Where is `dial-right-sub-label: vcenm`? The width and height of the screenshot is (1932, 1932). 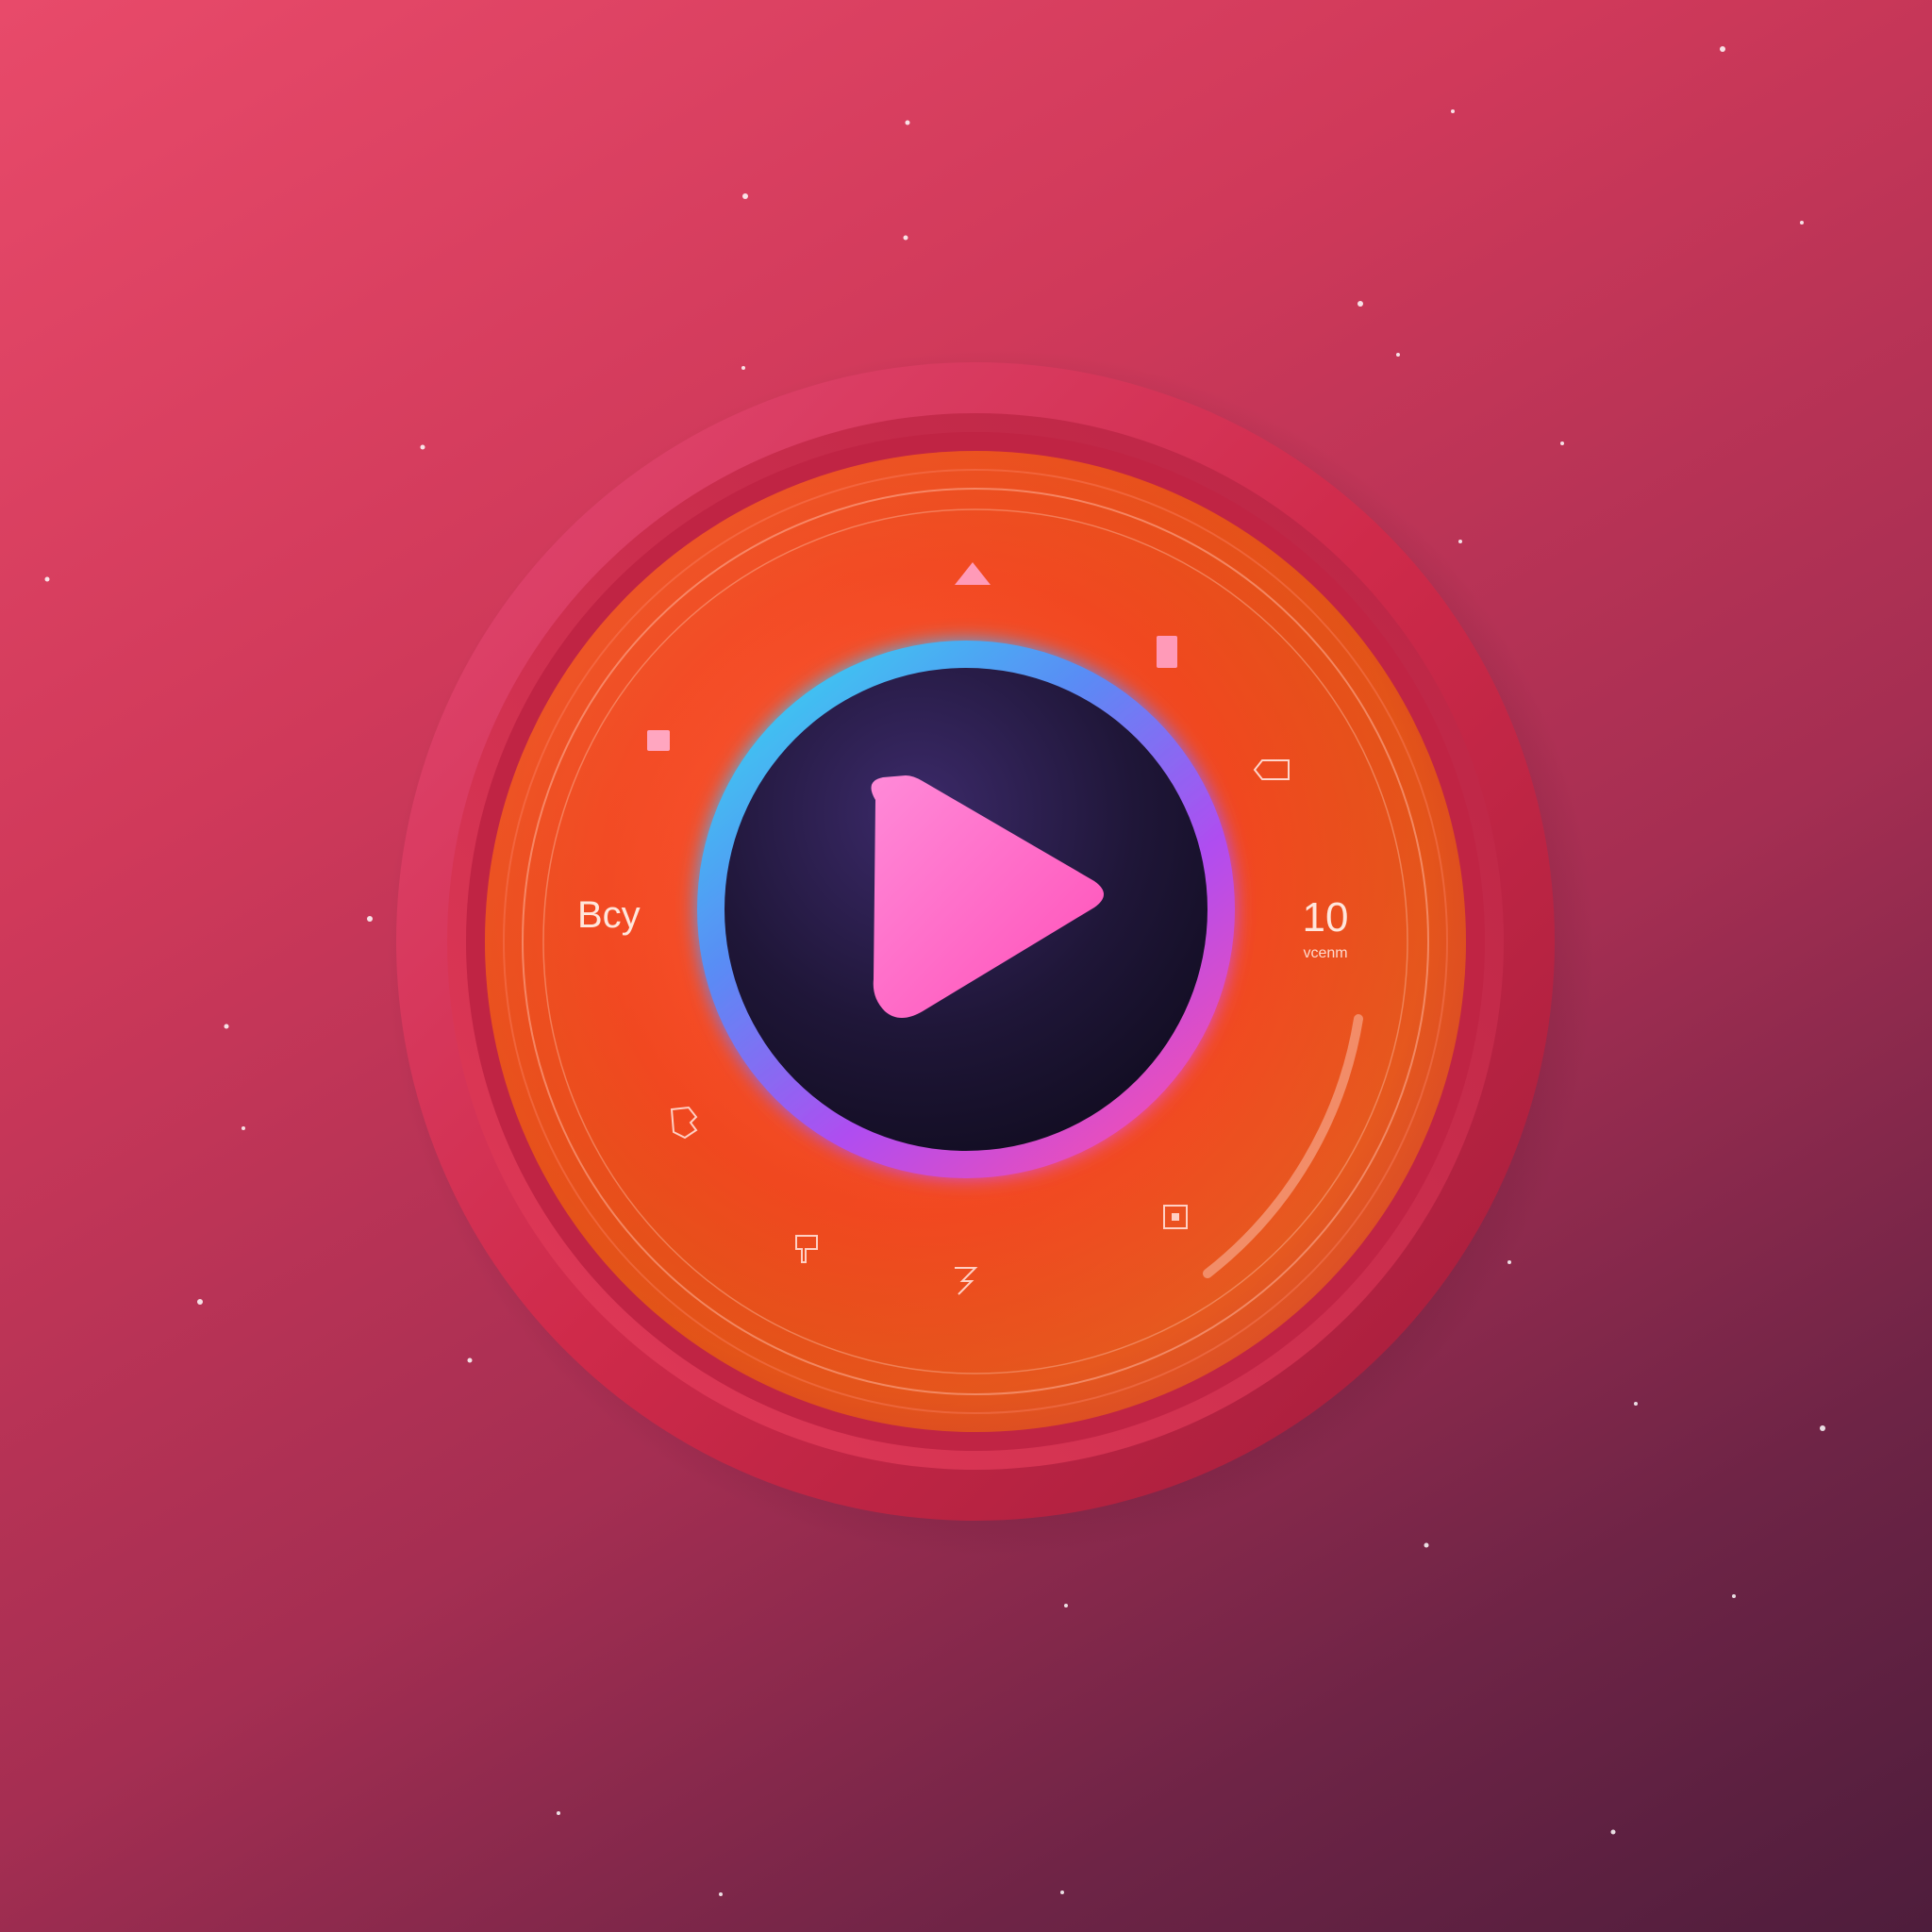
dial-right-sub-label: vcenm is located at coordinates (1326, 953).